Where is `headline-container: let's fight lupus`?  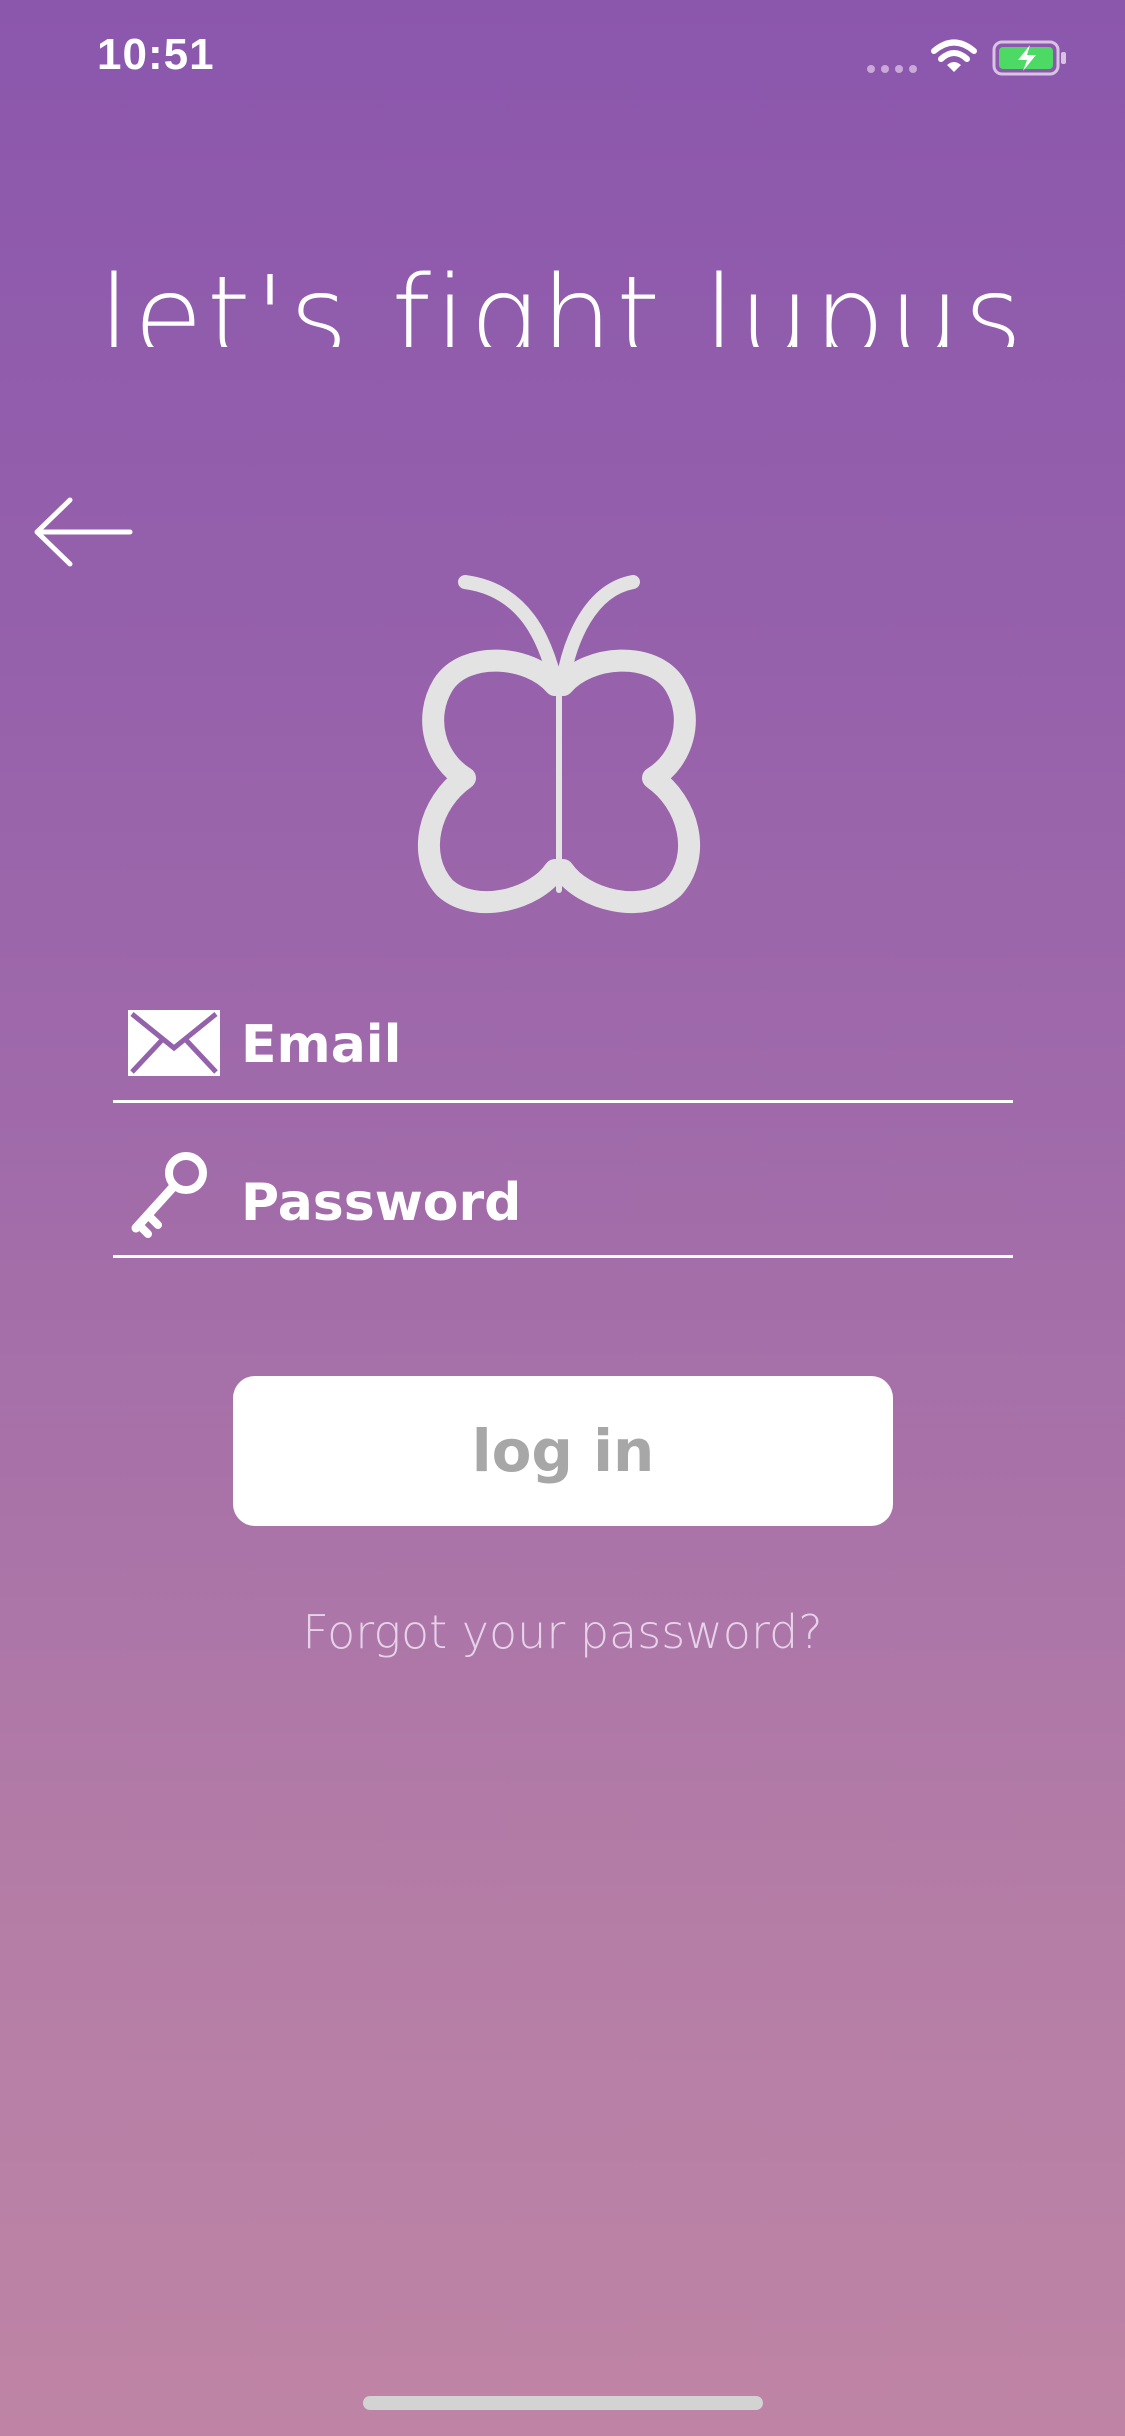
headline-container: let's fight lupus is located at coordinates (562, 291).